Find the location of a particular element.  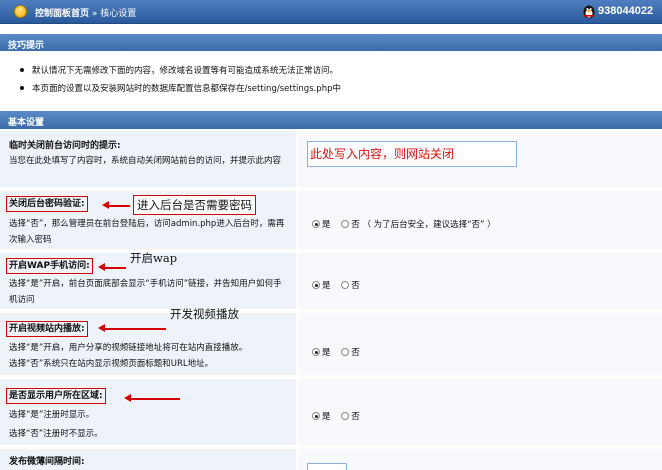

setting-label: 是否显示用户所在区域: is located at coordinates (56, 396).